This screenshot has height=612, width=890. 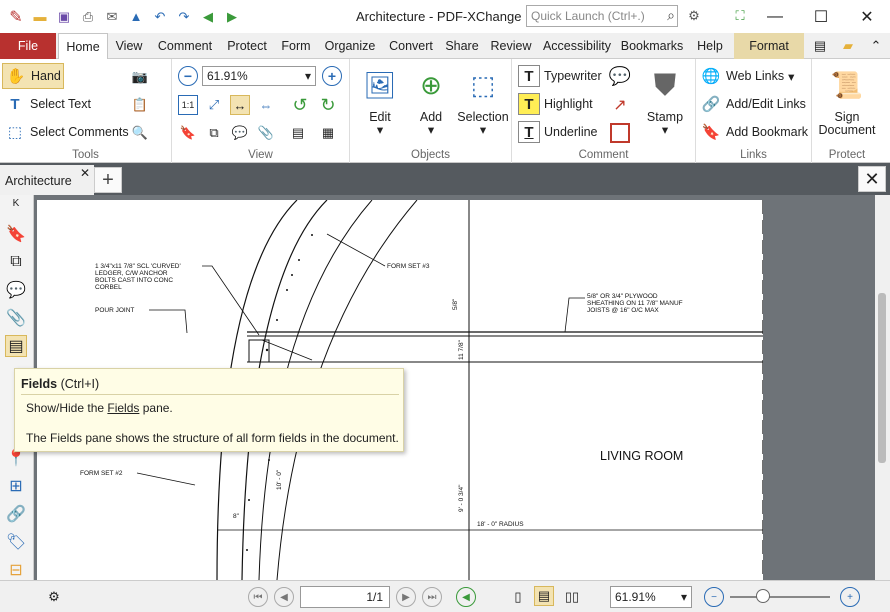 I want to click on tab-review: Review, so click(x=511, y=46).